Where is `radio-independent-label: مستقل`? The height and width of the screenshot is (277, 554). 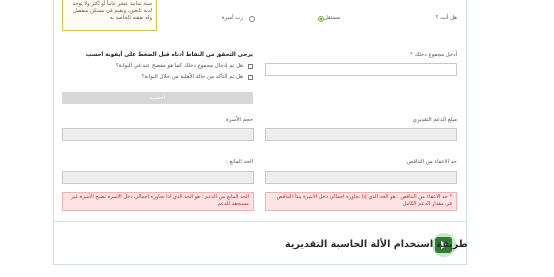
radio-independent-label: مستقل is located at coordinates (331, 18).